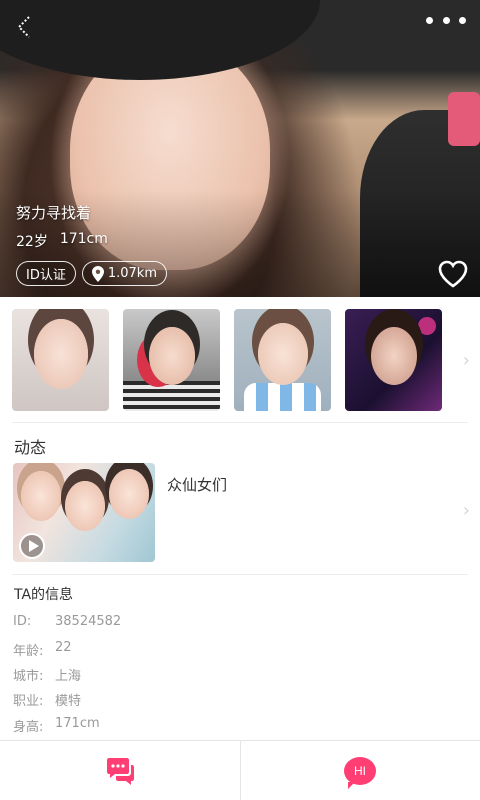  What do you see at coordinates (28, 676) in the screenshot?
I see `info-label: 城市:` at bounding box center [28, 676].